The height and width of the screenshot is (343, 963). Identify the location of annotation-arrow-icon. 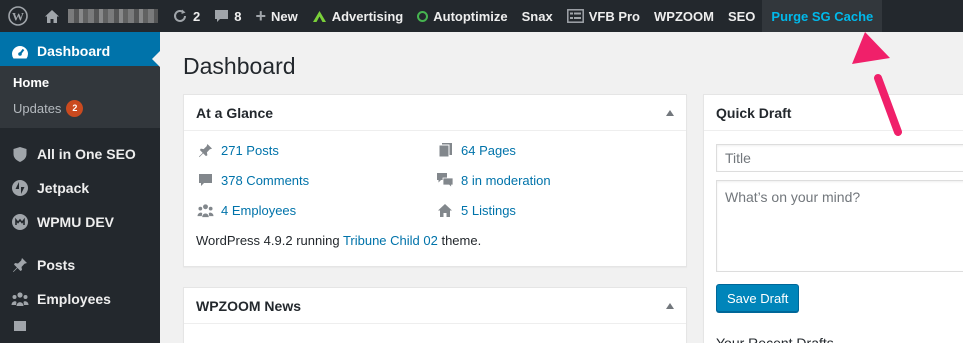
(877, 84).